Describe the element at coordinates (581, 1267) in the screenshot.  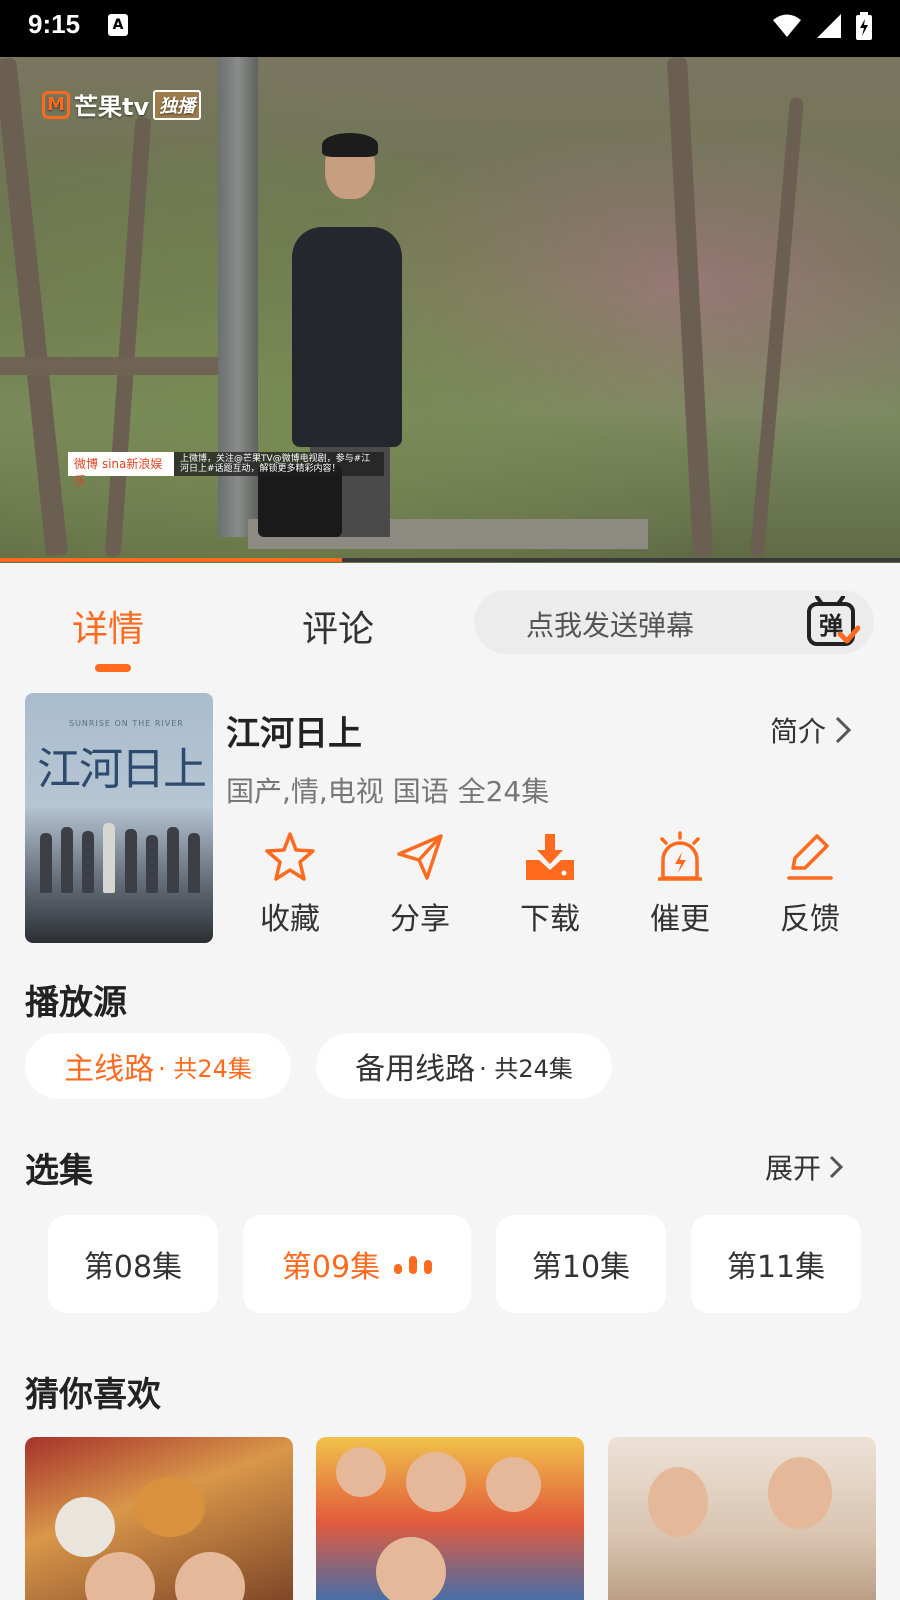
I see `episode-label: 第10集` at that location.